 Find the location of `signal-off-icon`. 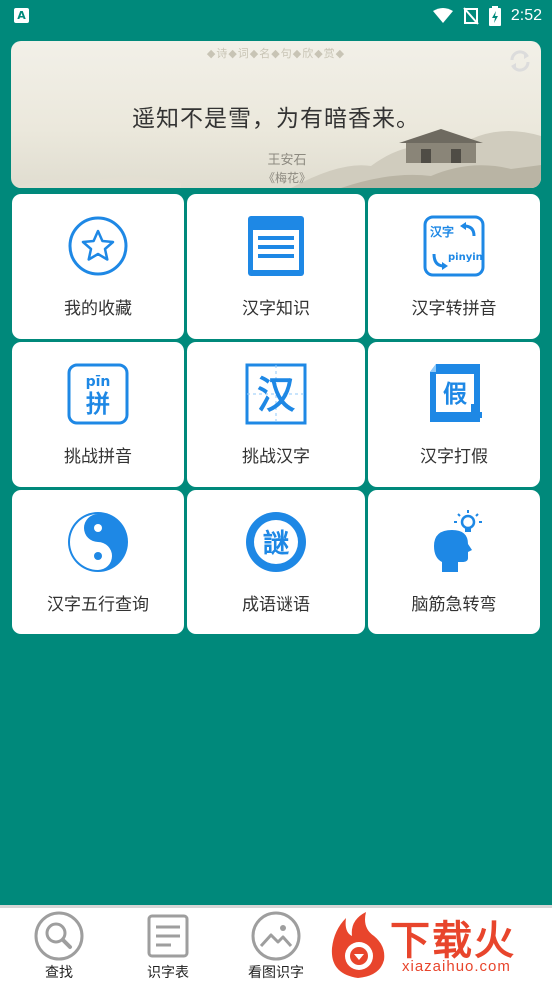

signal-off-icon is located at coordinates (471, 16).